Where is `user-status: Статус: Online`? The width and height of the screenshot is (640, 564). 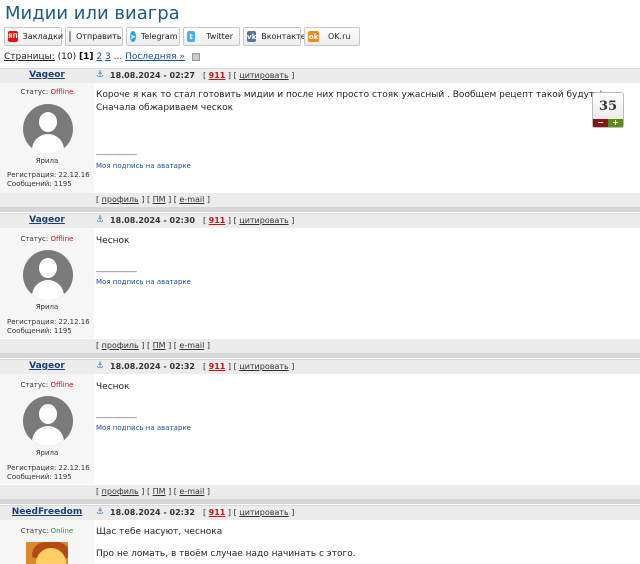 user-status: Статус: Online is located at coordinates (47, 531).